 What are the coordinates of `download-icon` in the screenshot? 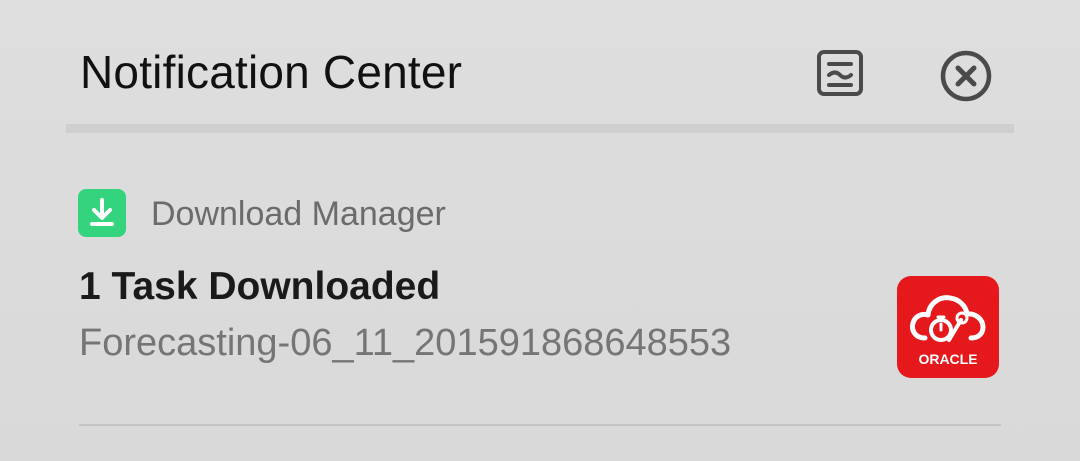 It's located at (102, 213).